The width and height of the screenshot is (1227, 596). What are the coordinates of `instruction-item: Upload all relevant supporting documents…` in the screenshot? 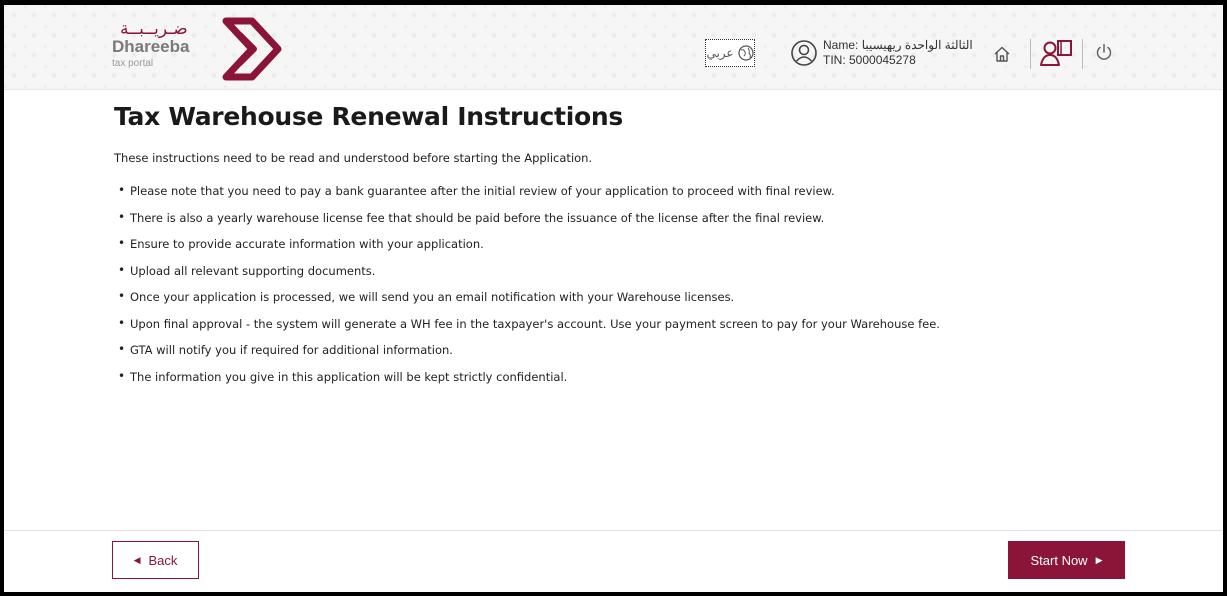 It's located at (527, 277).